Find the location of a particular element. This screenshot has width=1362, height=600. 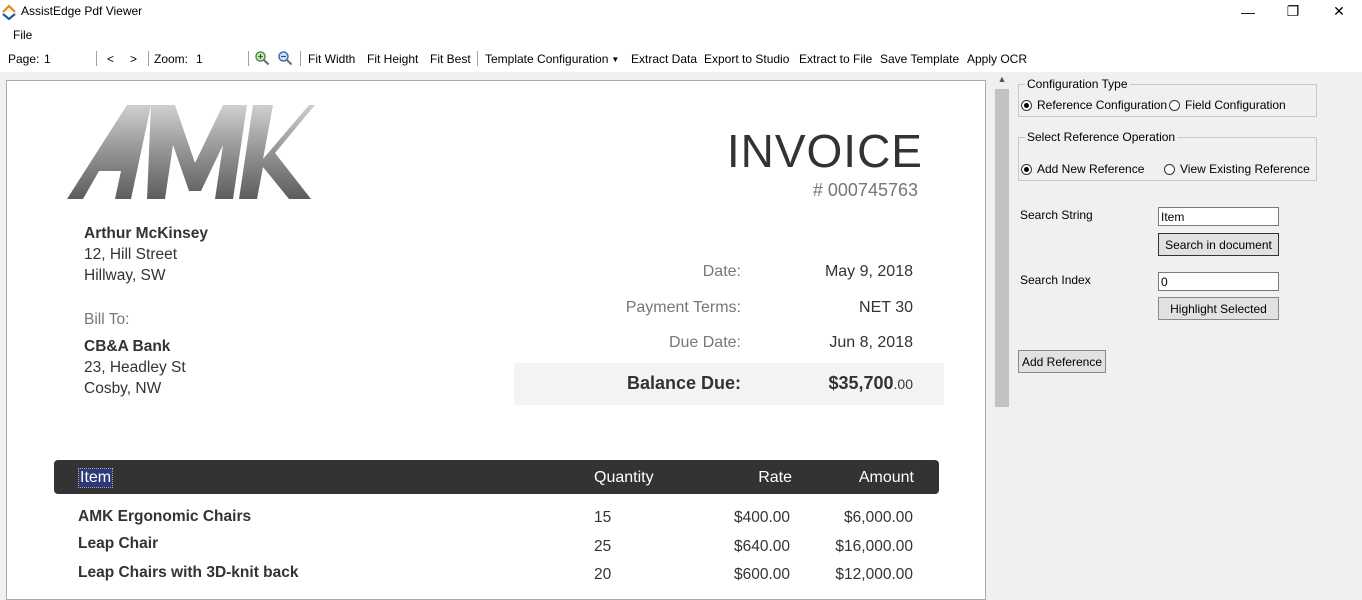

fit-best-button: Fit Best is located at coordinates (450, 59).